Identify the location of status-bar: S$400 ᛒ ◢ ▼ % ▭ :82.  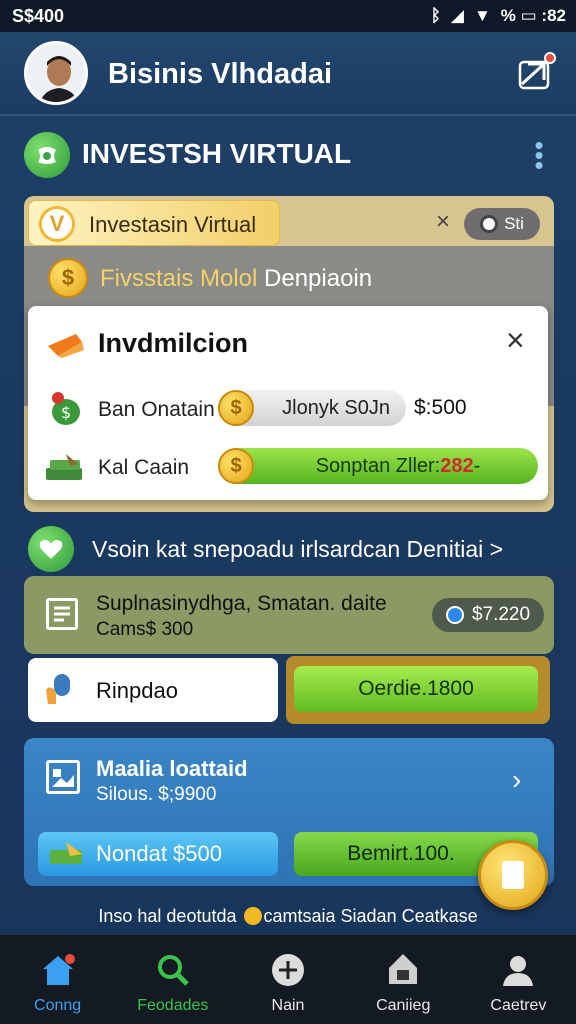
(288, 16).